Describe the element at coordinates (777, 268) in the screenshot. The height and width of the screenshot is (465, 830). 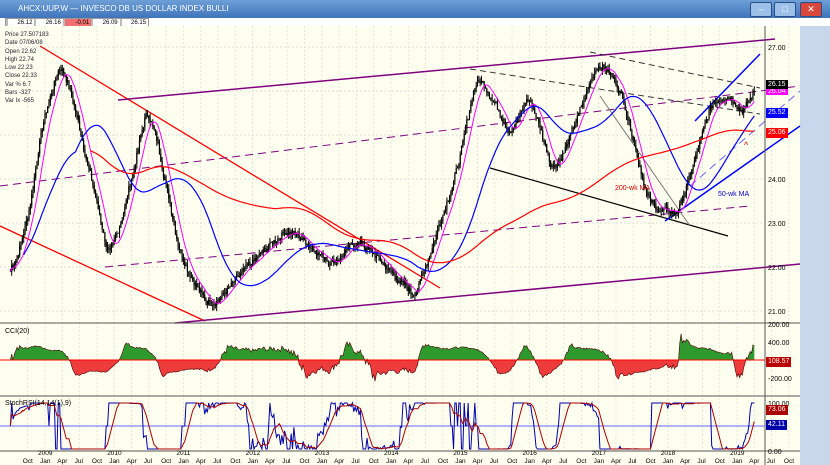
I see `y-tick-label: 22.00` at that location.